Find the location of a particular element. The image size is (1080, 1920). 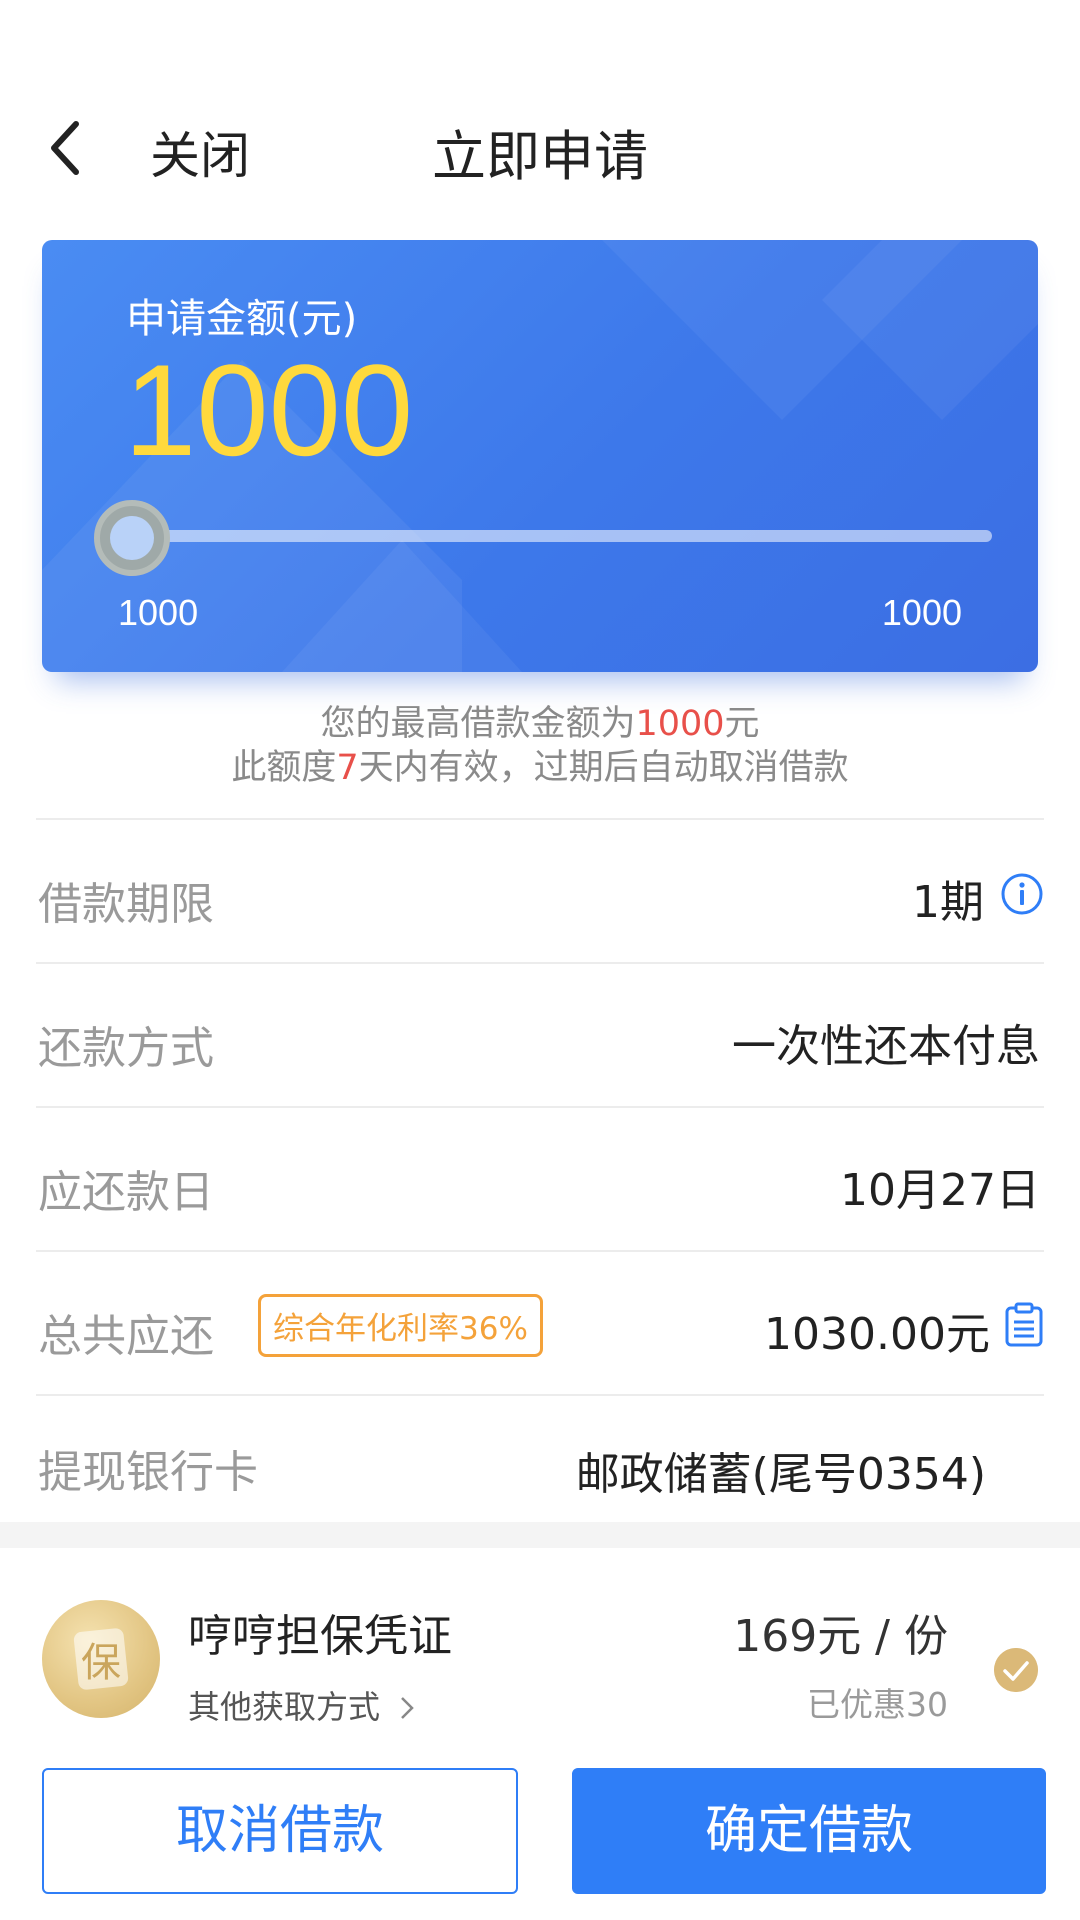

amount-value: 1000 is located at coordinates (269, 410).